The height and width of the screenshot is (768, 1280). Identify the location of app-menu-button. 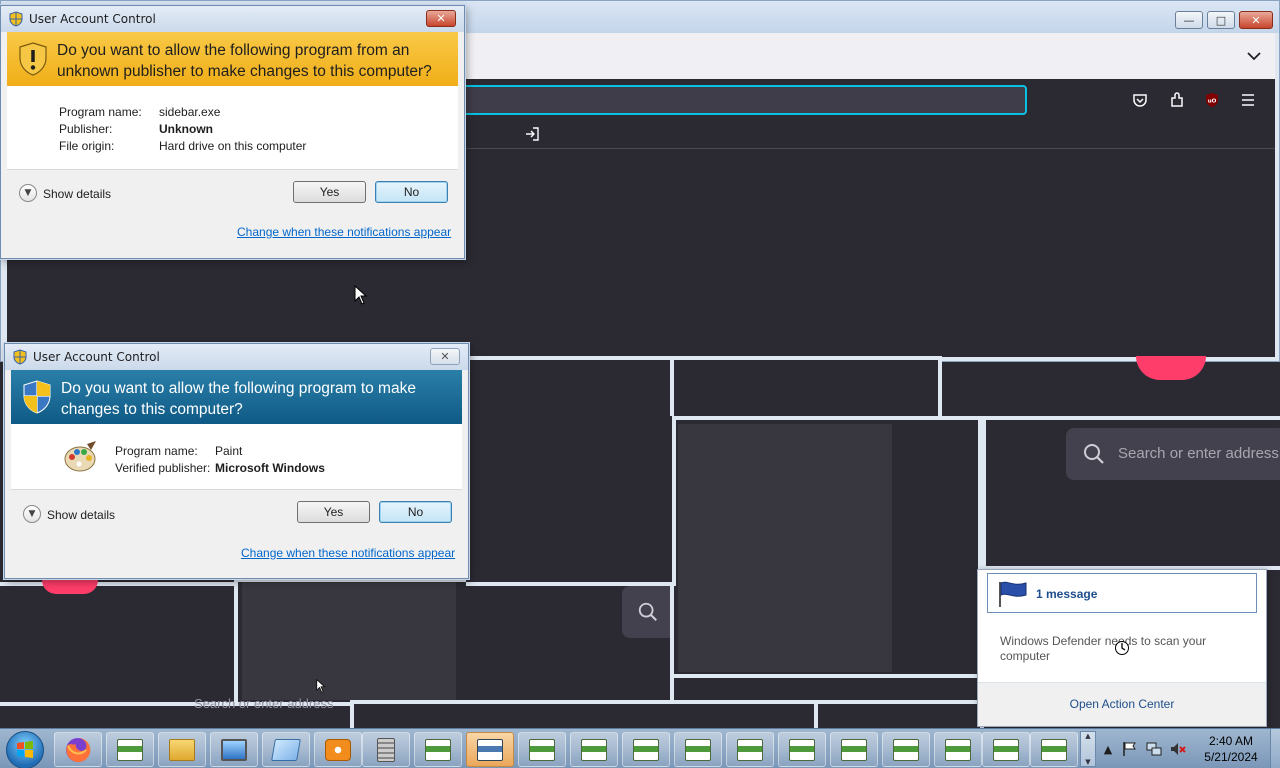
(1248, 100).